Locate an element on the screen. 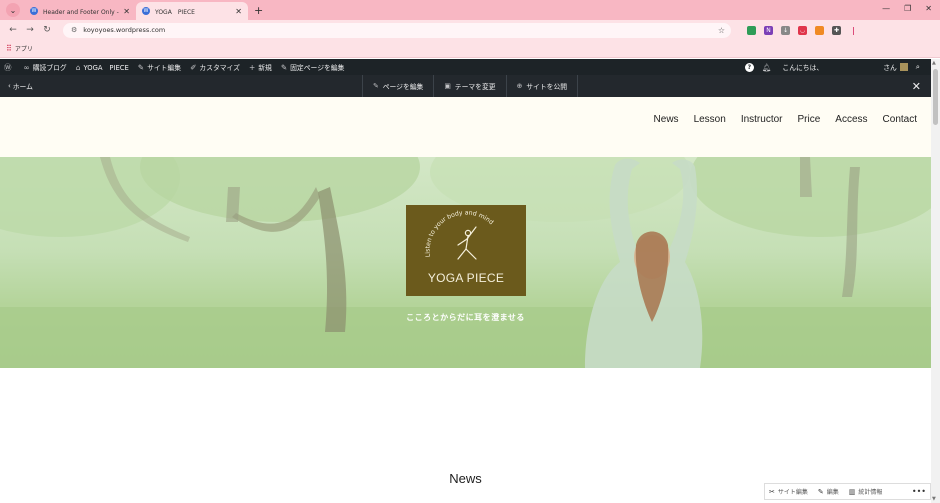  wordpress-favicon-icon: W is located at coordinates (146, 11).